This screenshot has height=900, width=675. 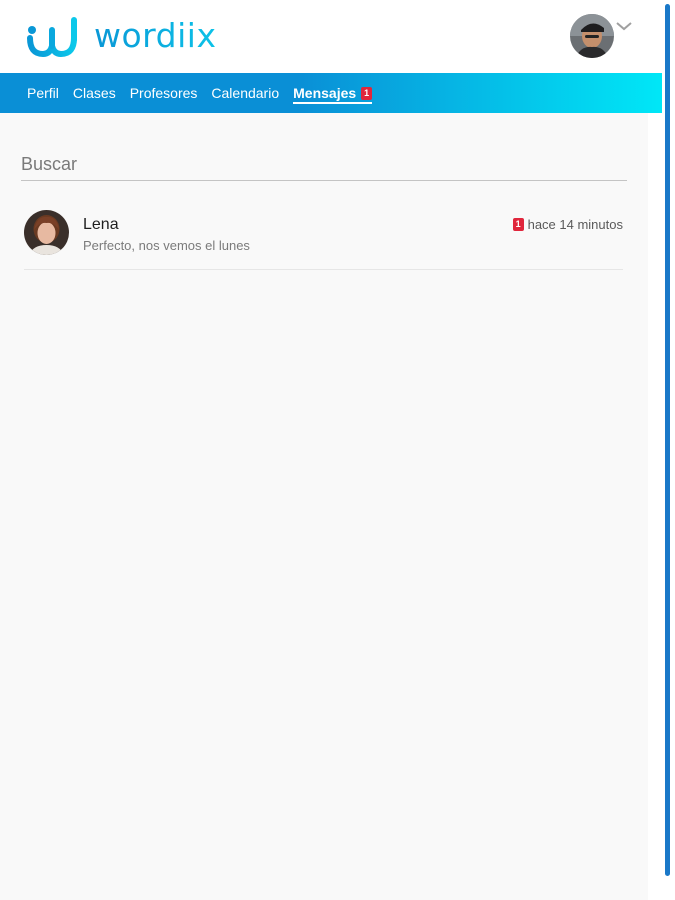 I want to click on contact-name: Lena, so click(x=101, y=224).